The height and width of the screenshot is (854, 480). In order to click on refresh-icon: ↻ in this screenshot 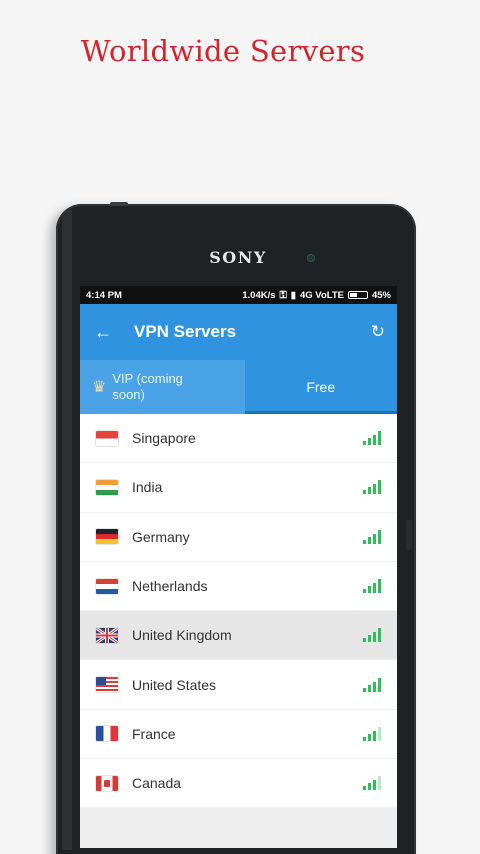, I will do `click(378, 332)`.